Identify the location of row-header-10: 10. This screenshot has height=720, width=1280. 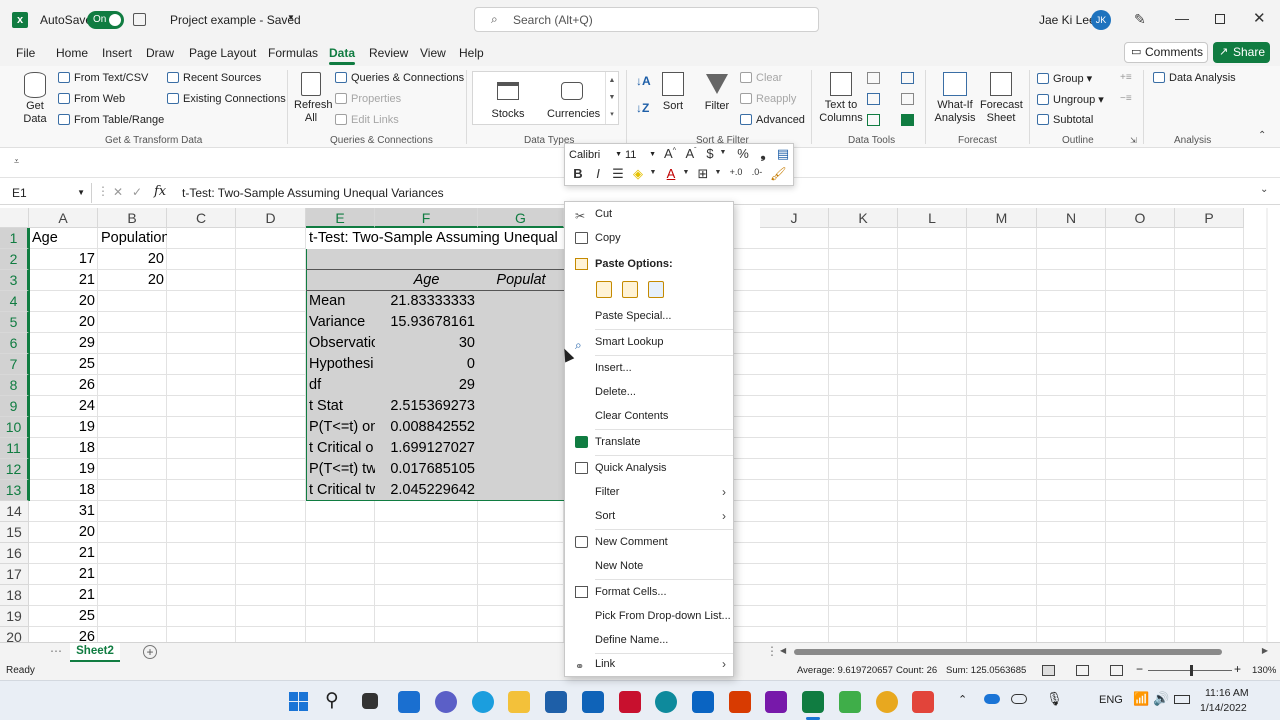
(14, 427).